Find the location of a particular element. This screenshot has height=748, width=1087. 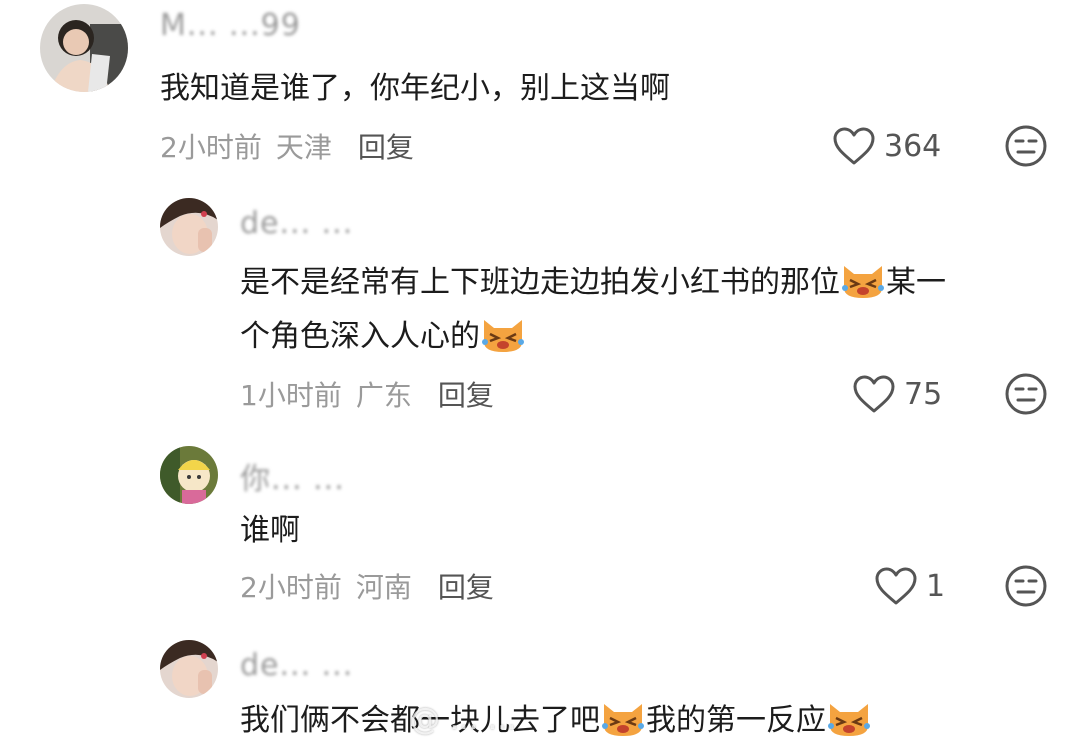

comment-text-line: 是不是经常有上下班边走边拍发小红书的那位 is located at coordinates (540, 282).